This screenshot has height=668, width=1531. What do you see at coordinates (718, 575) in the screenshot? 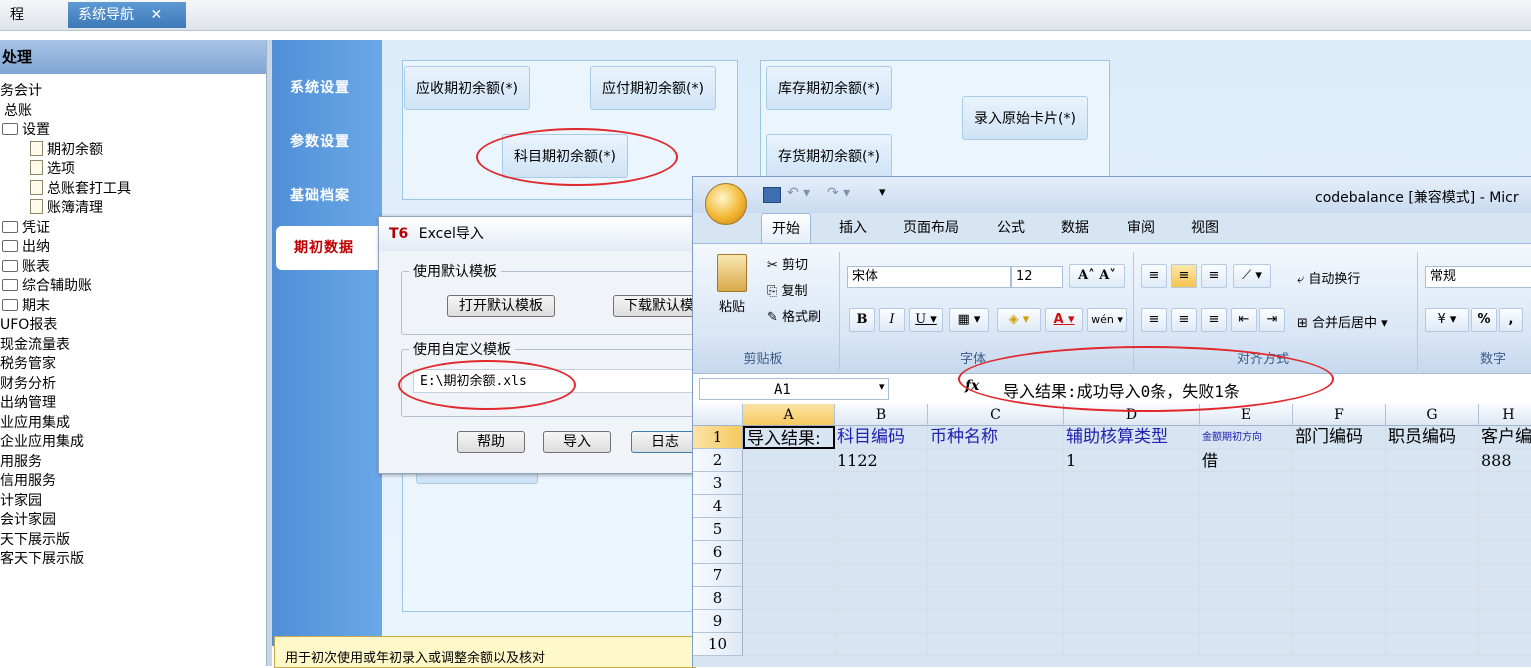
I see `row-header: 7` at bounding box center [718, 575].